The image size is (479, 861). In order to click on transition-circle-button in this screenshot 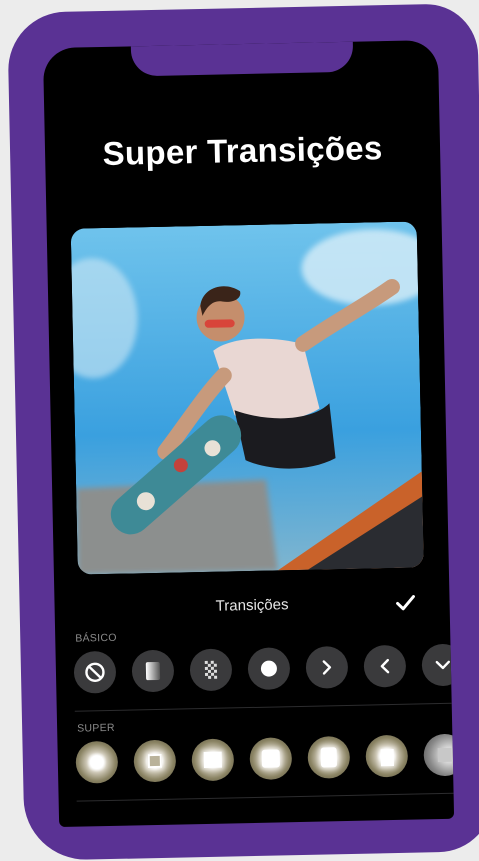, I will do `click(269, 669)`.